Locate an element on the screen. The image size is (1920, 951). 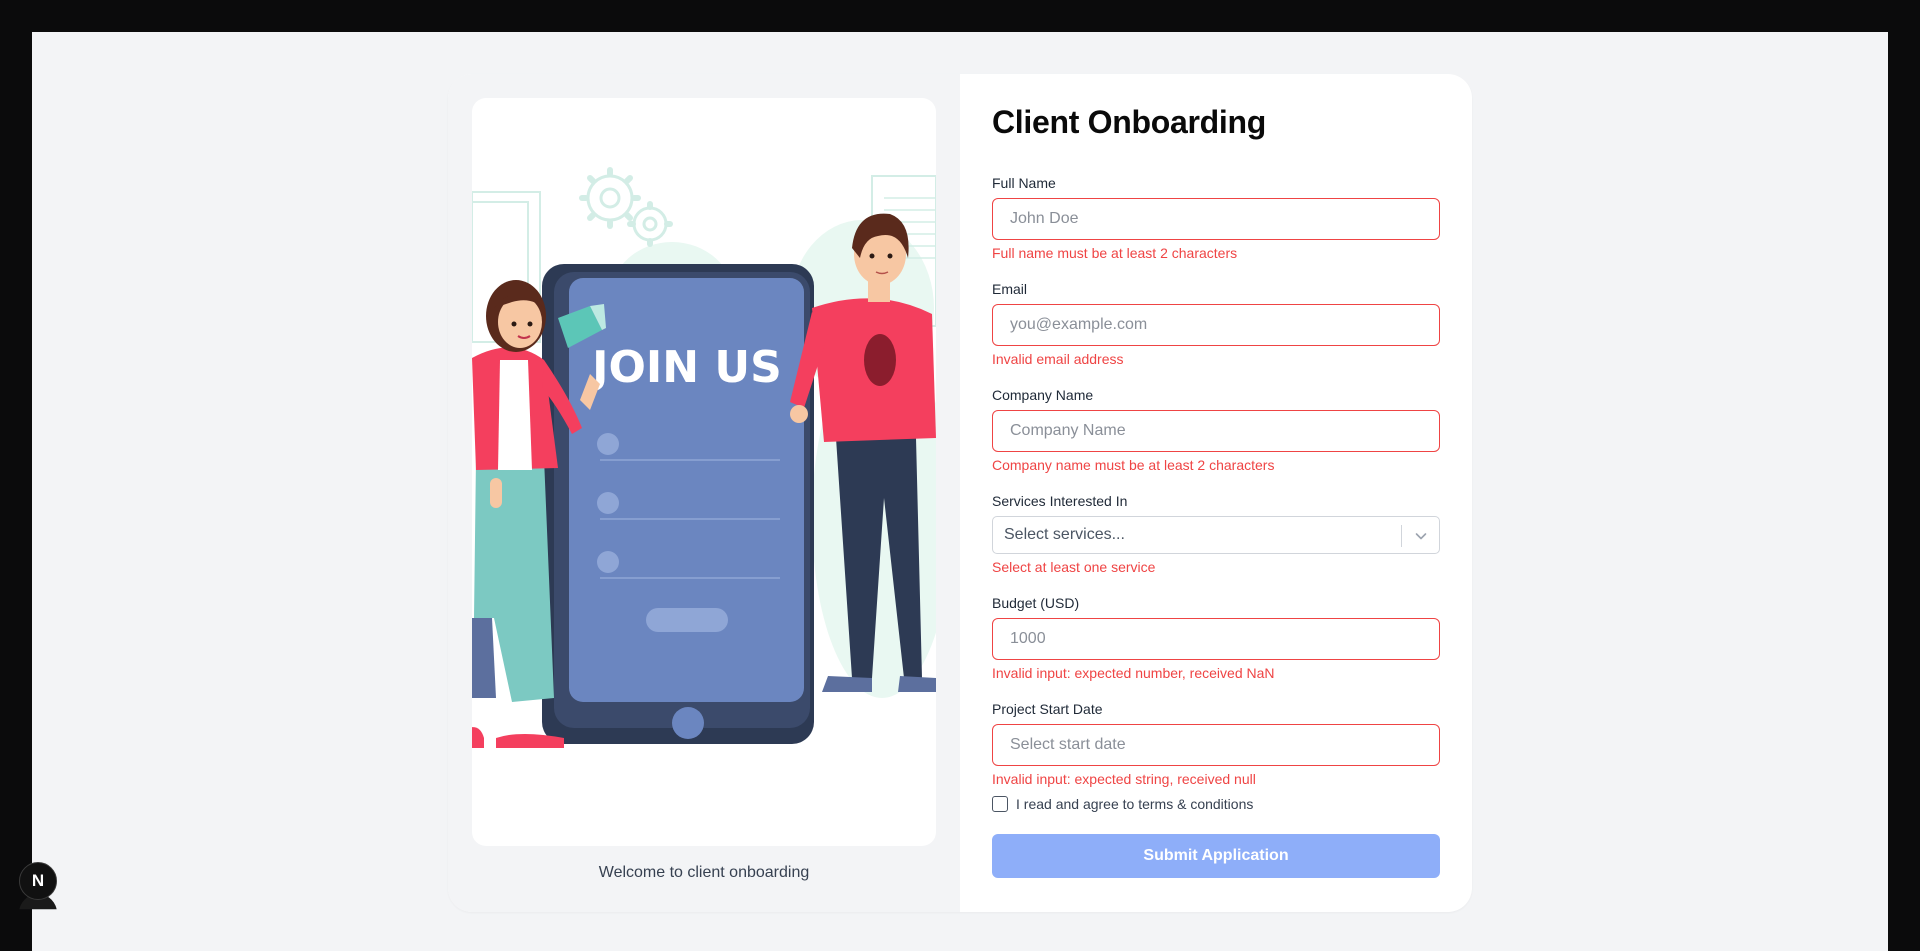
join-us-text: JOIN US is located at coordinates (685, 367).